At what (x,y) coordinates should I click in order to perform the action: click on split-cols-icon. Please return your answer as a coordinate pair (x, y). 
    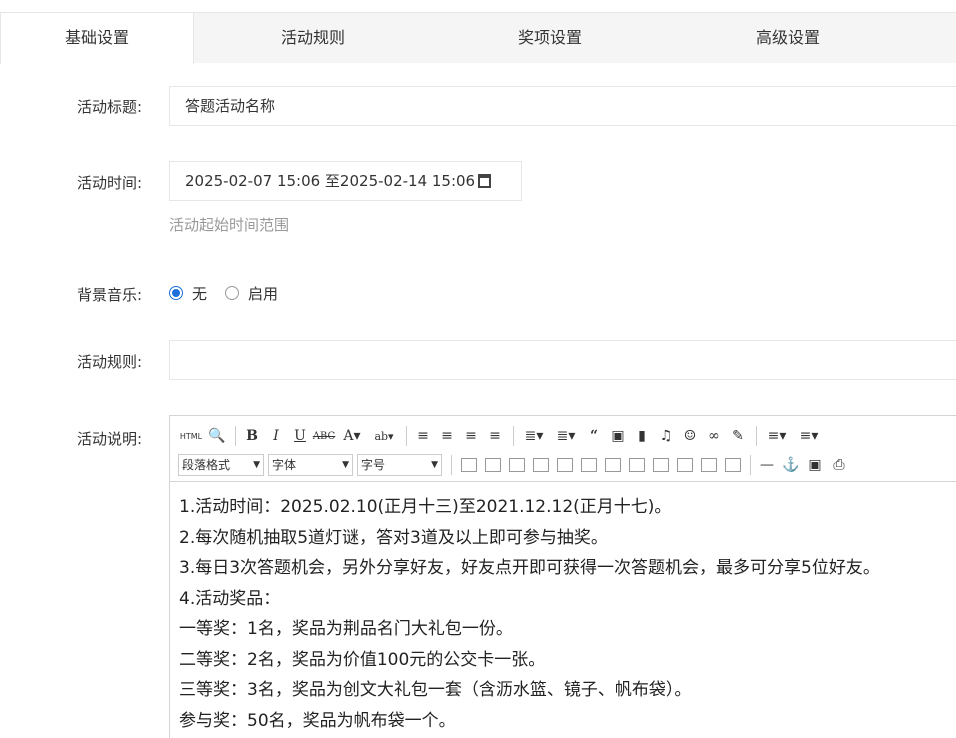
    Looking at the image, I should click on (709, 465).